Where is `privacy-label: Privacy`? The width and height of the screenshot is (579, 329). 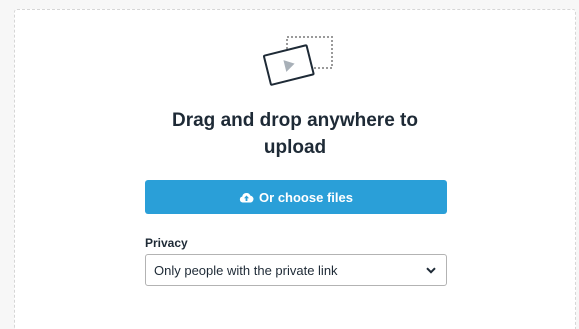
privacy-label: Privacy is located at coordinates (166, 243).